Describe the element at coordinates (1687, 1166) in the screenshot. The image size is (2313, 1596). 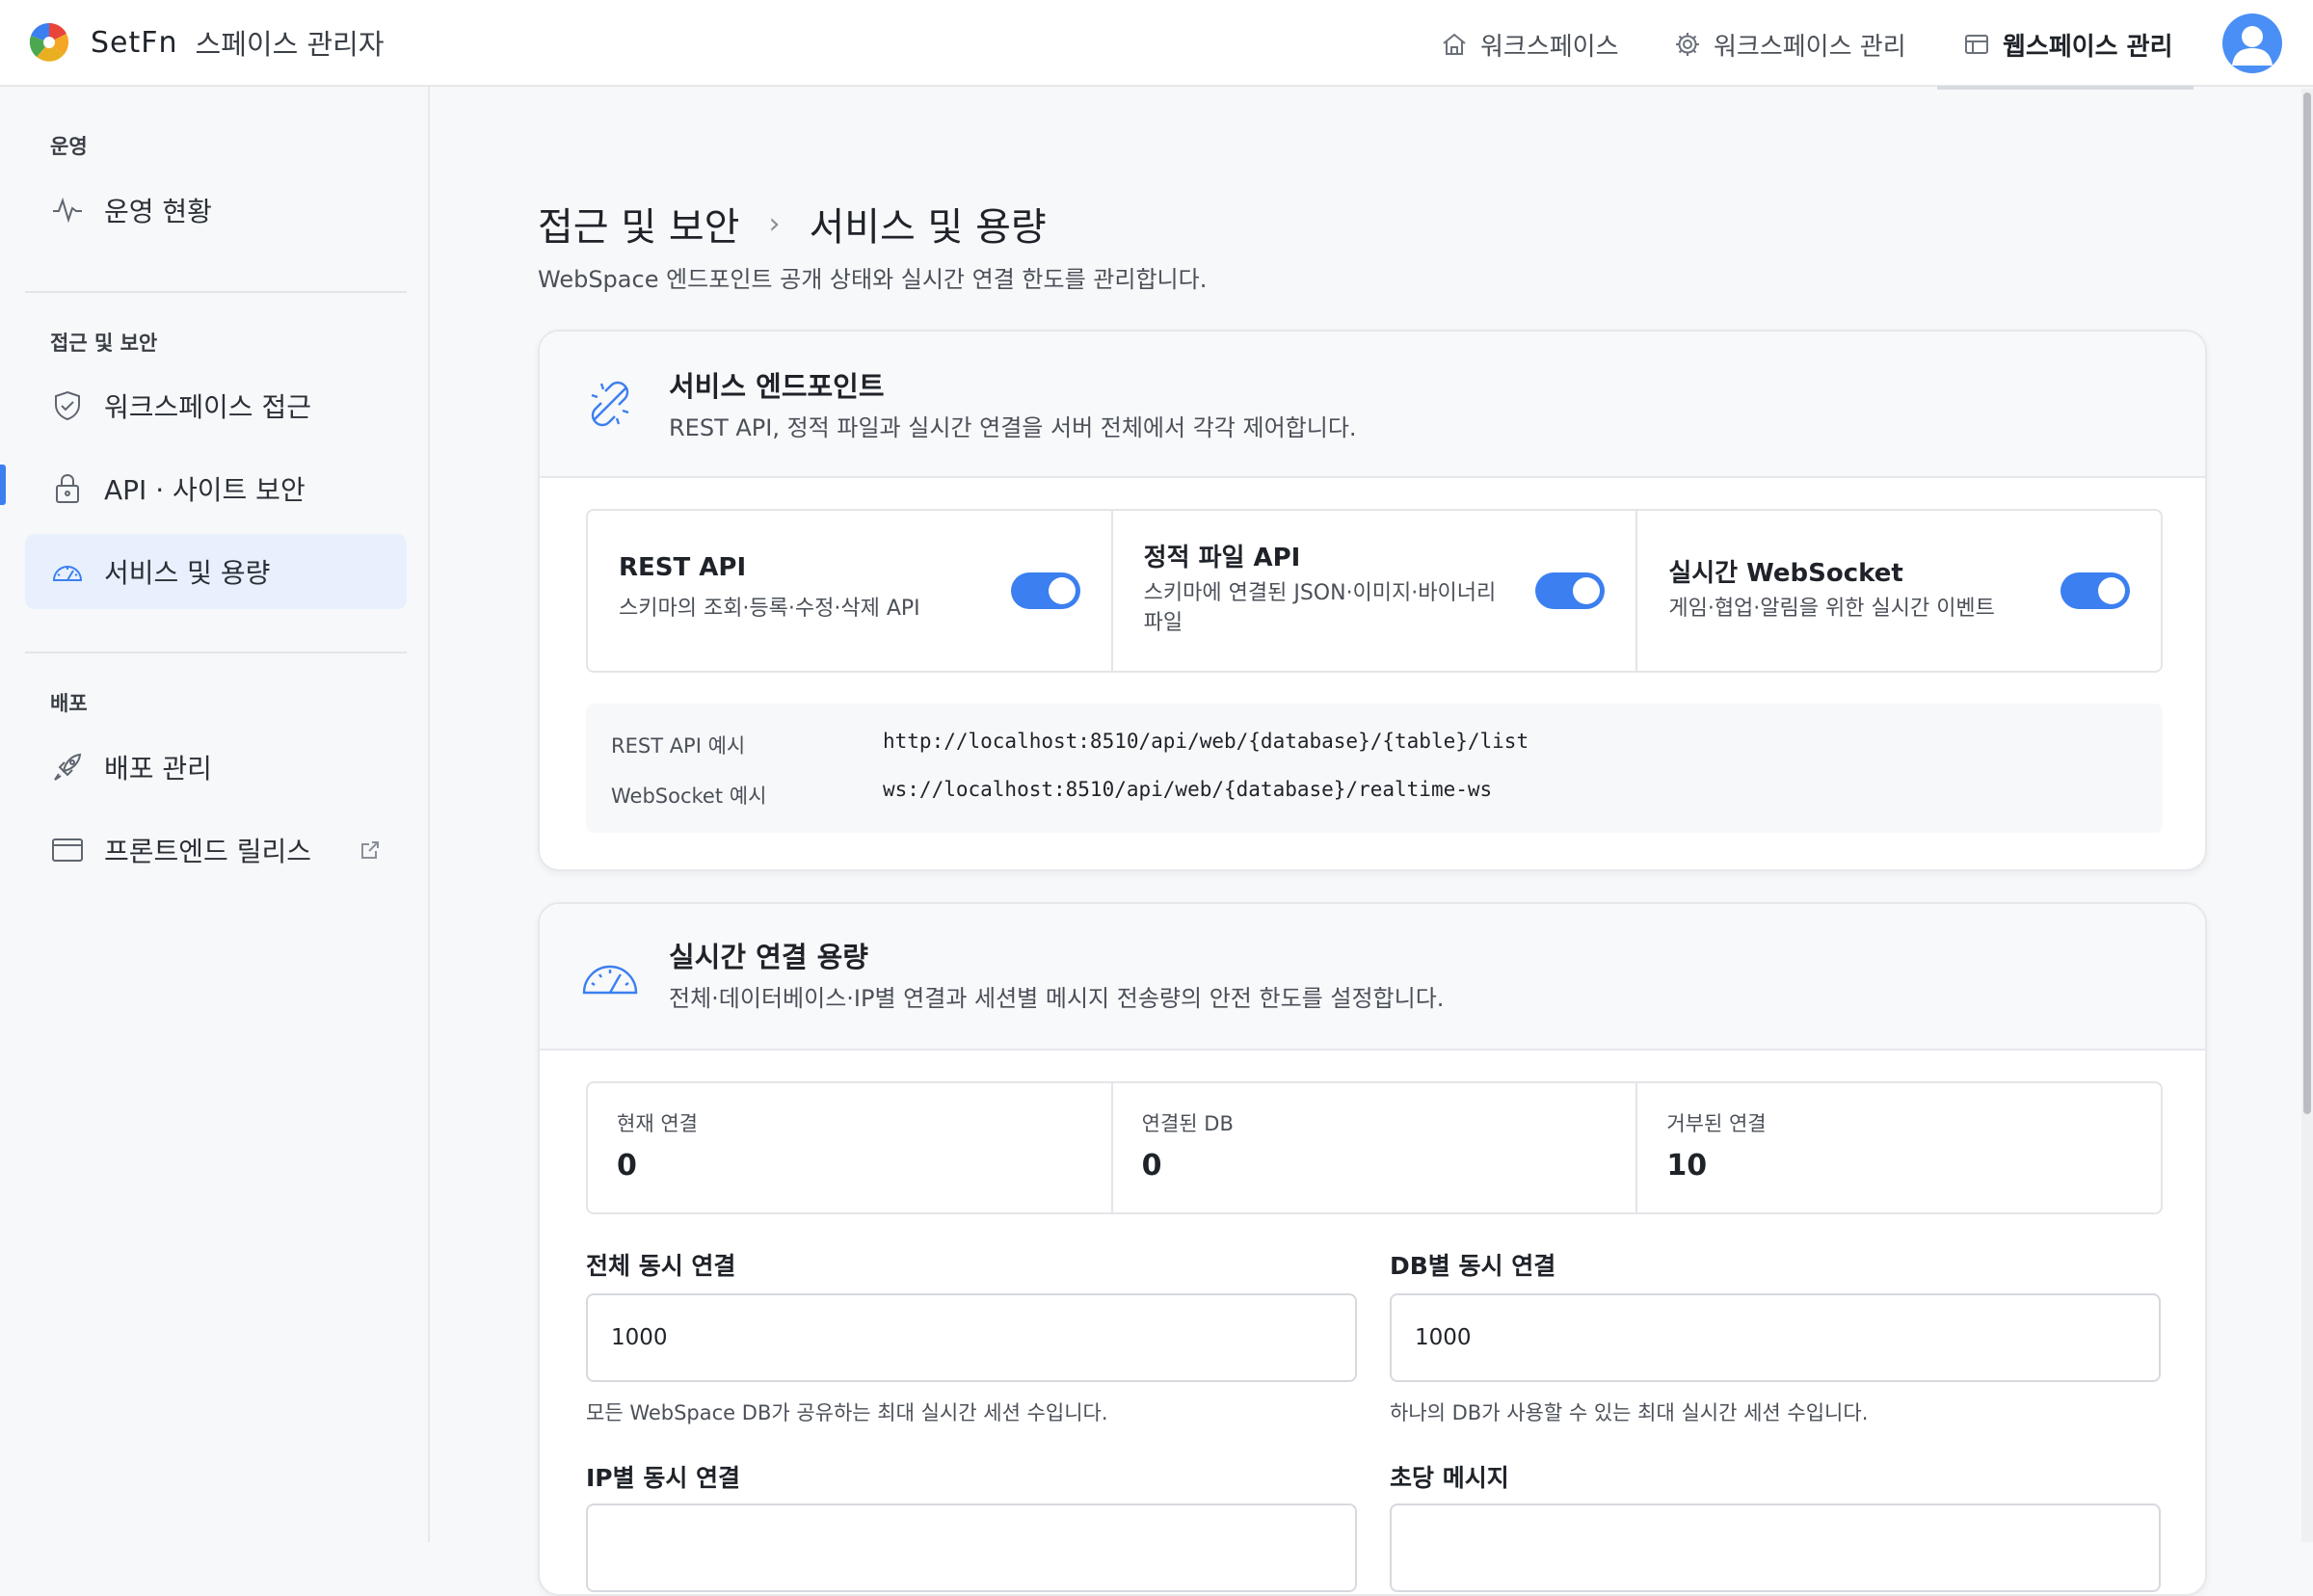
I see `stat-value: 10` at that location.